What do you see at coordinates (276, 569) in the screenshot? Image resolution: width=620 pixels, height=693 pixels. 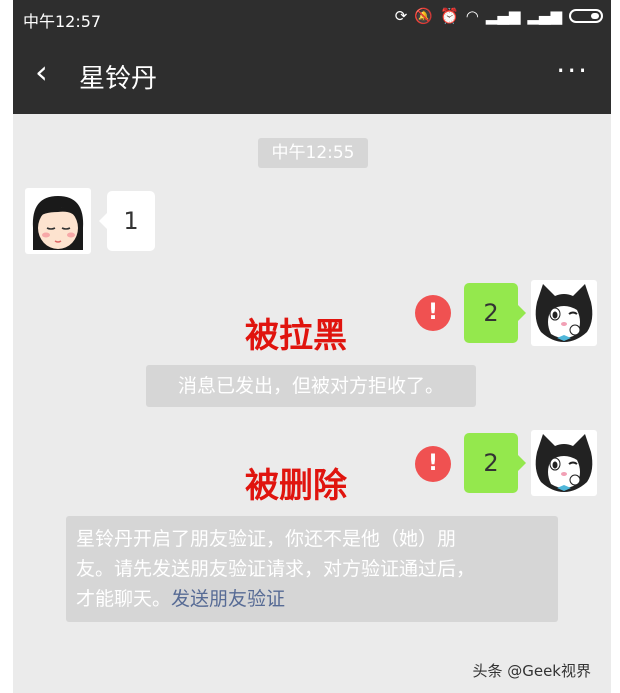 I see `system-message-line: 友。请先发送朋友验证请求，对方验证通过后，` at bounding box center [276, 569].